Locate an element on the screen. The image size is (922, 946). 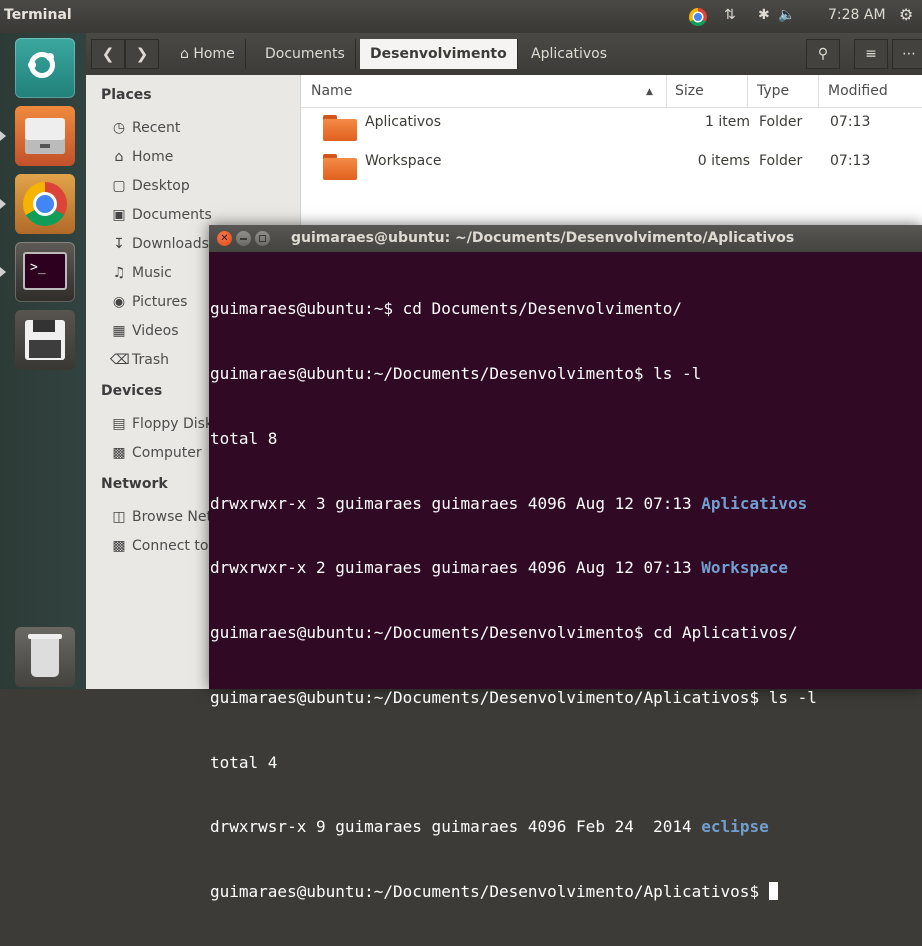
terminal-launcher-button: >_ is located at coordinates (45, 272).